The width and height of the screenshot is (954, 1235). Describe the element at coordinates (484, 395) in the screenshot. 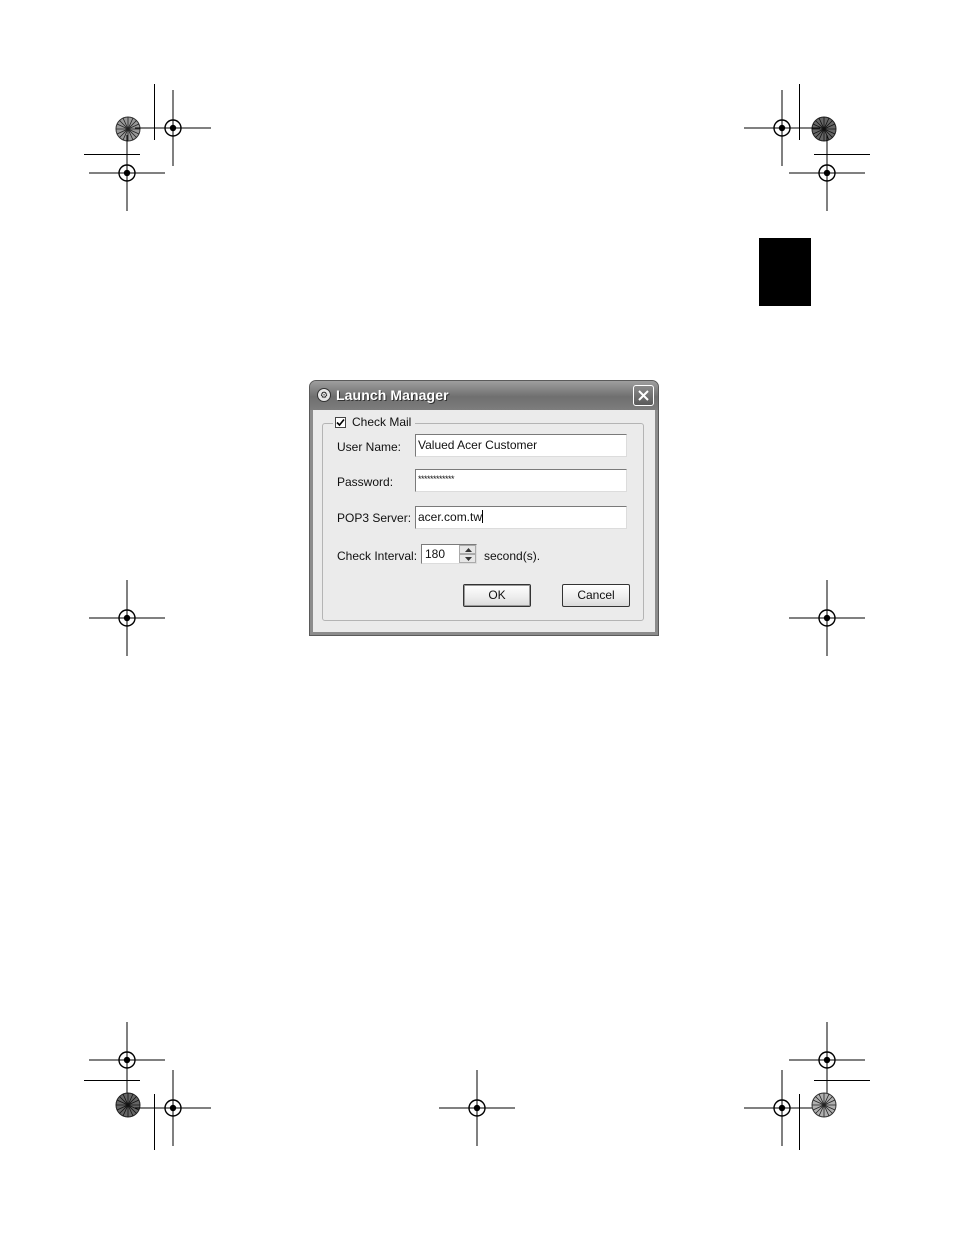

I see `dialog-titlebar: ⚙ Launch Manager` at that location.